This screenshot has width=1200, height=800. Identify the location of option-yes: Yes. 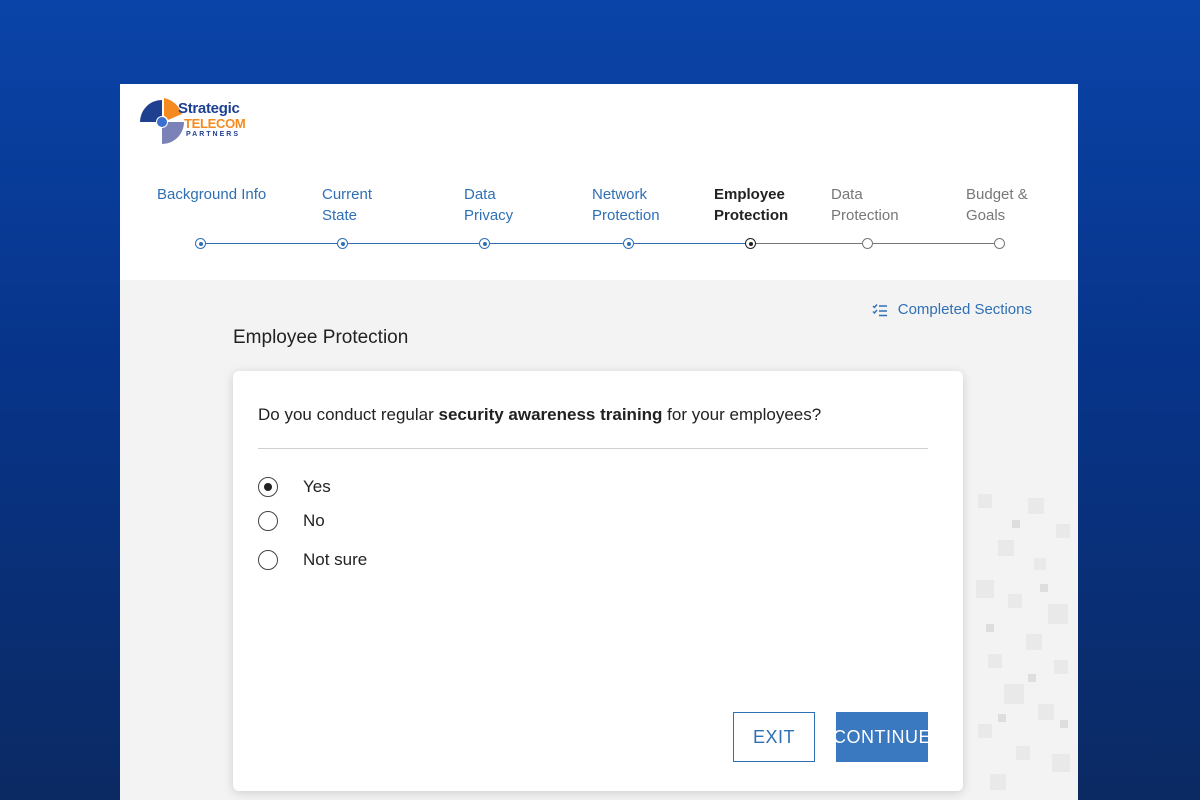
(294, 487).